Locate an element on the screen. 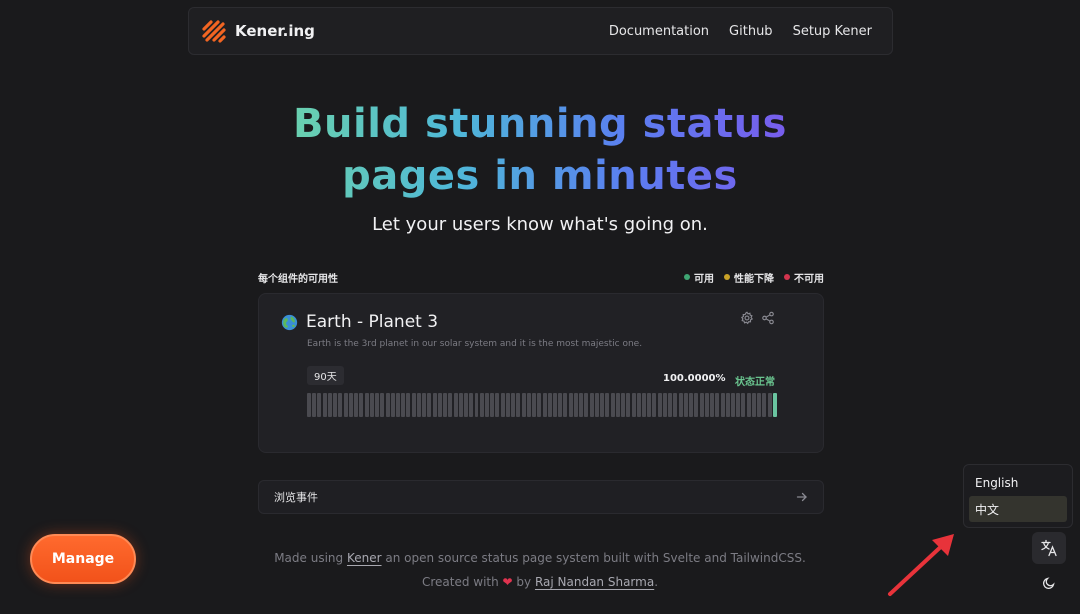 This screenshot has width=1080, height=614. language-option-english: English is located at coordinates (1018, 483).